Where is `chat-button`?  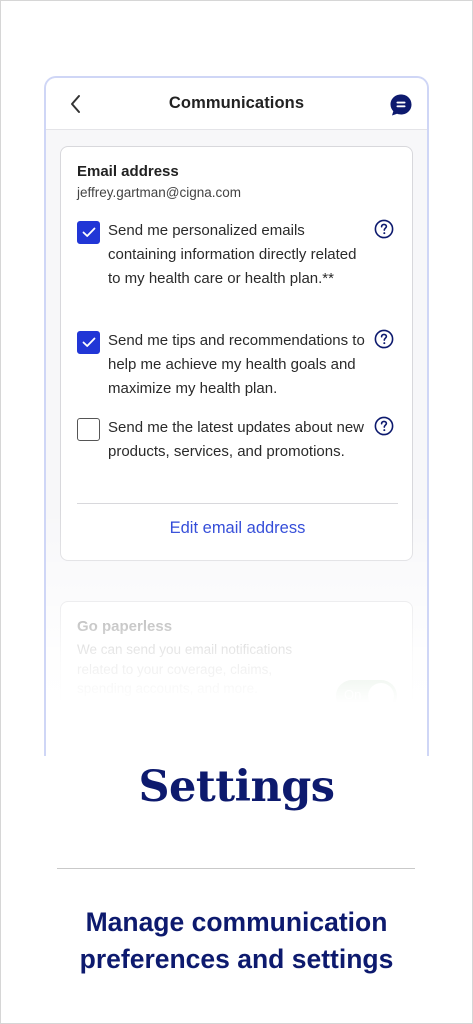
chat-button is located at coordinates (401, 105).